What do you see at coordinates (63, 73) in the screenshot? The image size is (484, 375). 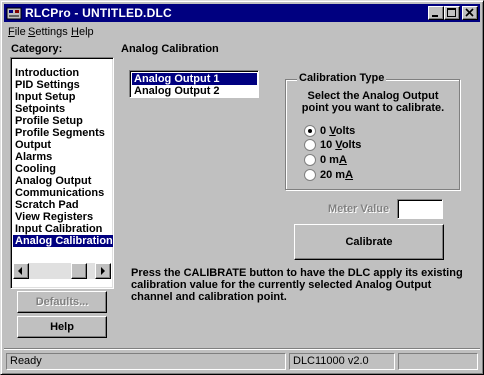 I see `category-item-introduction: Introduction` at bounding box center [63, 73].